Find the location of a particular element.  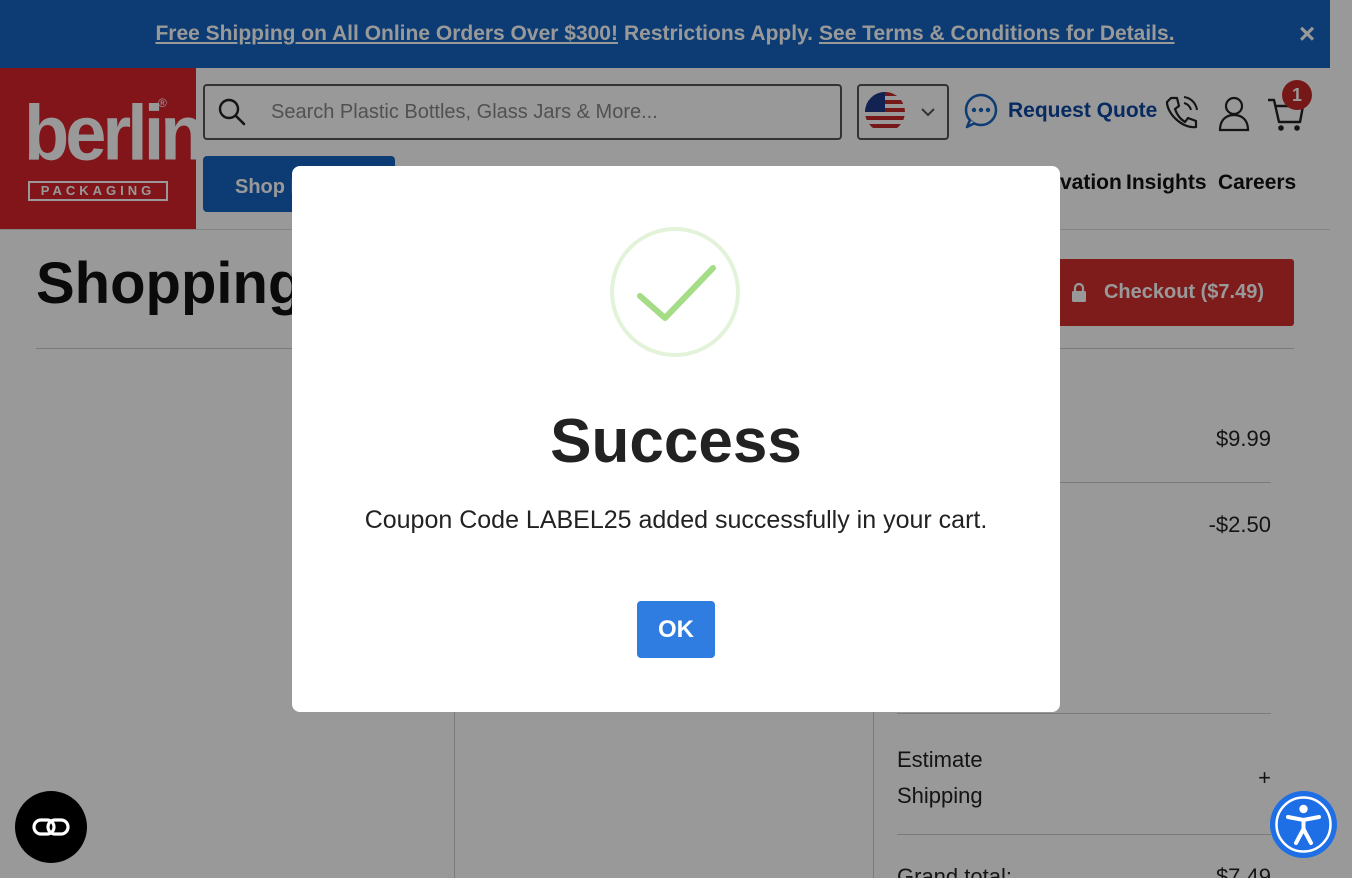

chat-widget-button is located at coordinates (51, 827).